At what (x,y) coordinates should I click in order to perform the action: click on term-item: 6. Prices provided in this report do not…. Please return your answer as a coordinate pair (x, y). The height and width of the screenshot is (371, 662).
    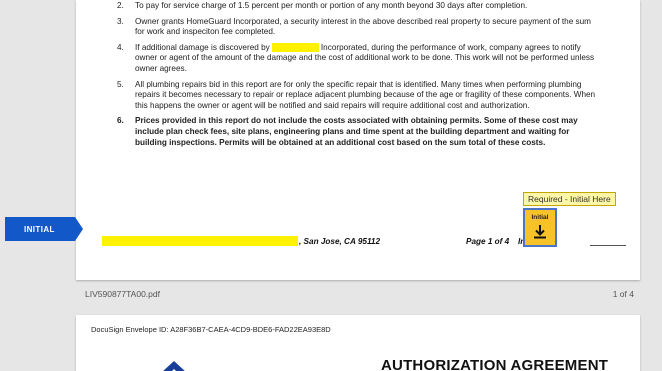
    Looking at the image, I should click on (356, 132).